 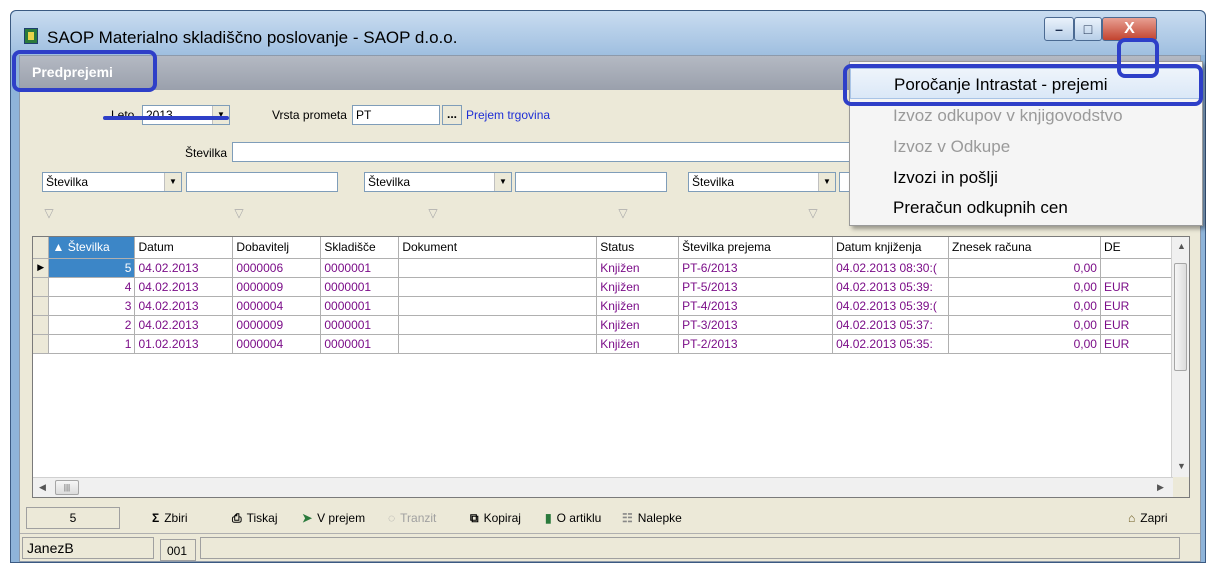 I want to click on column-header: Dokument, so click(x=498, y=248).